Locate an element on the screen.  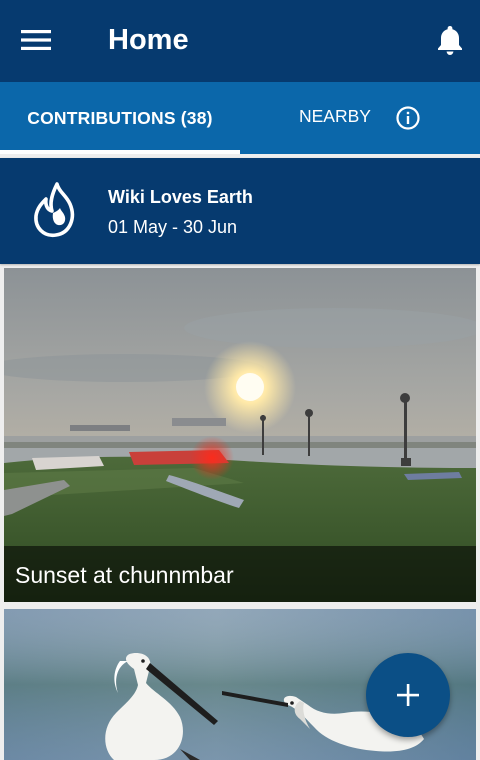
caption-bar: Sunset at chunnmbar is located at coordinates (240, 574).